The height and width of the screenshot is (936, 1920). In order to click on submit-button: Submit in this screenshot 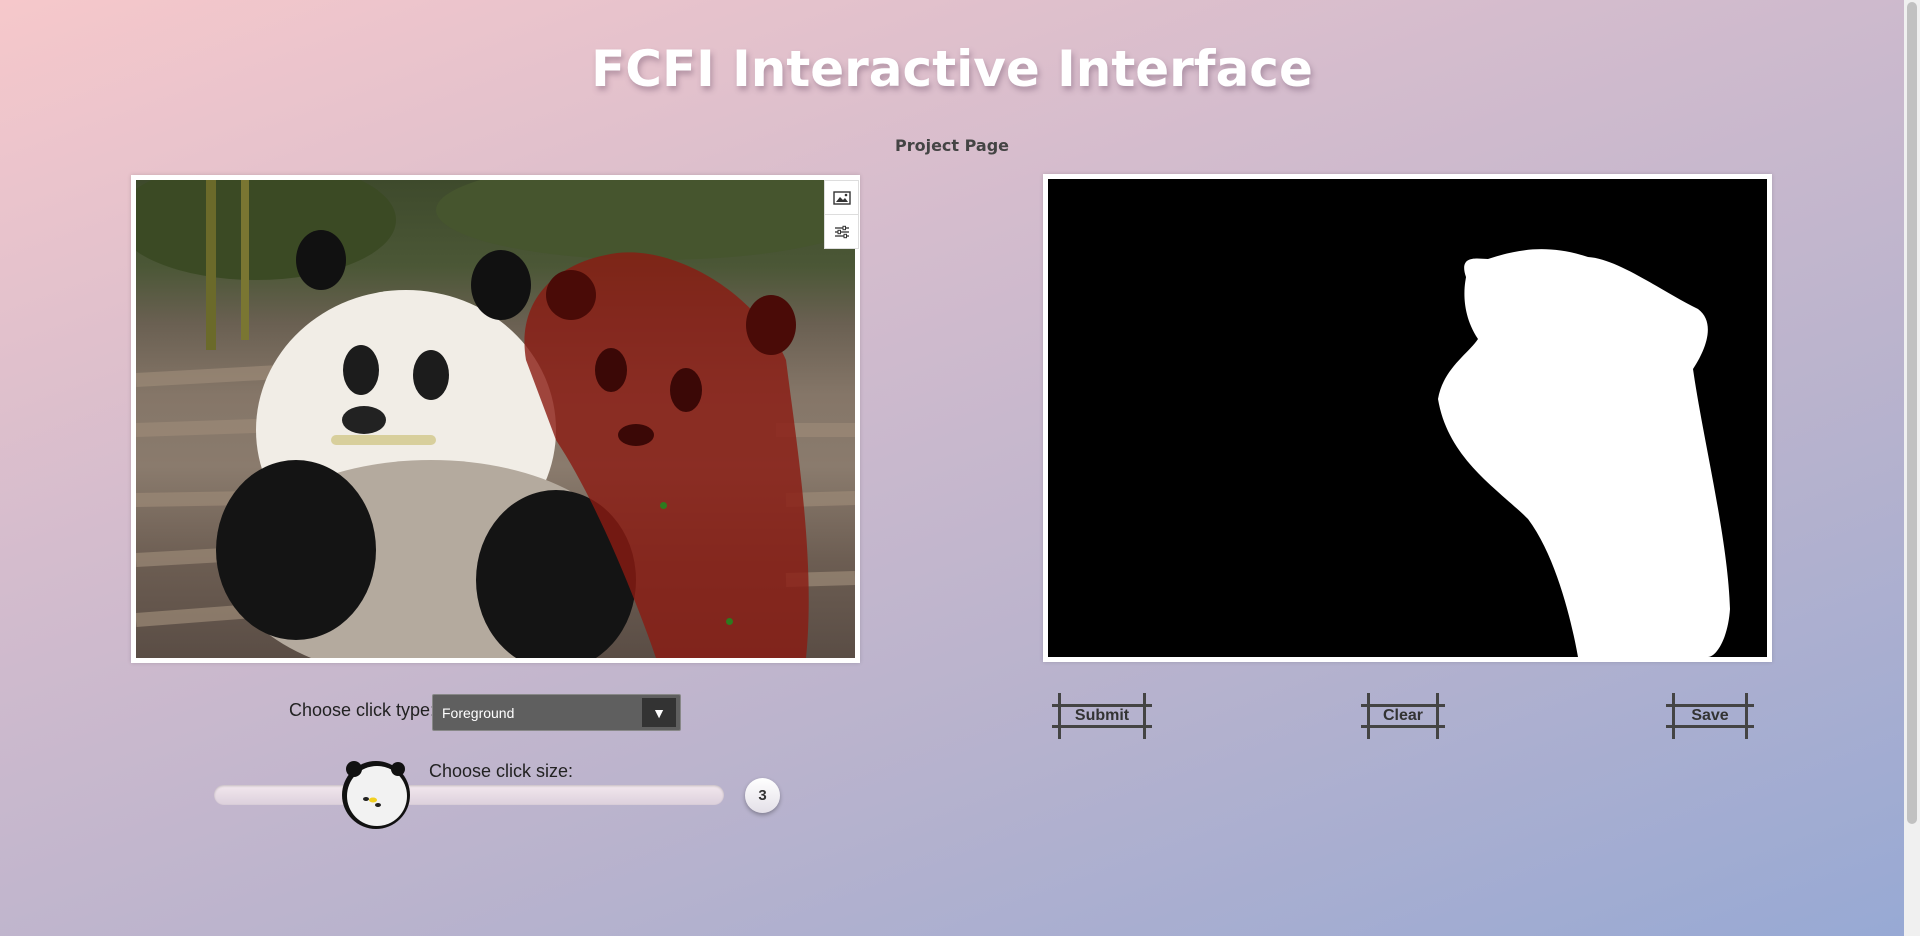, I will do `click(1102, 716)`.